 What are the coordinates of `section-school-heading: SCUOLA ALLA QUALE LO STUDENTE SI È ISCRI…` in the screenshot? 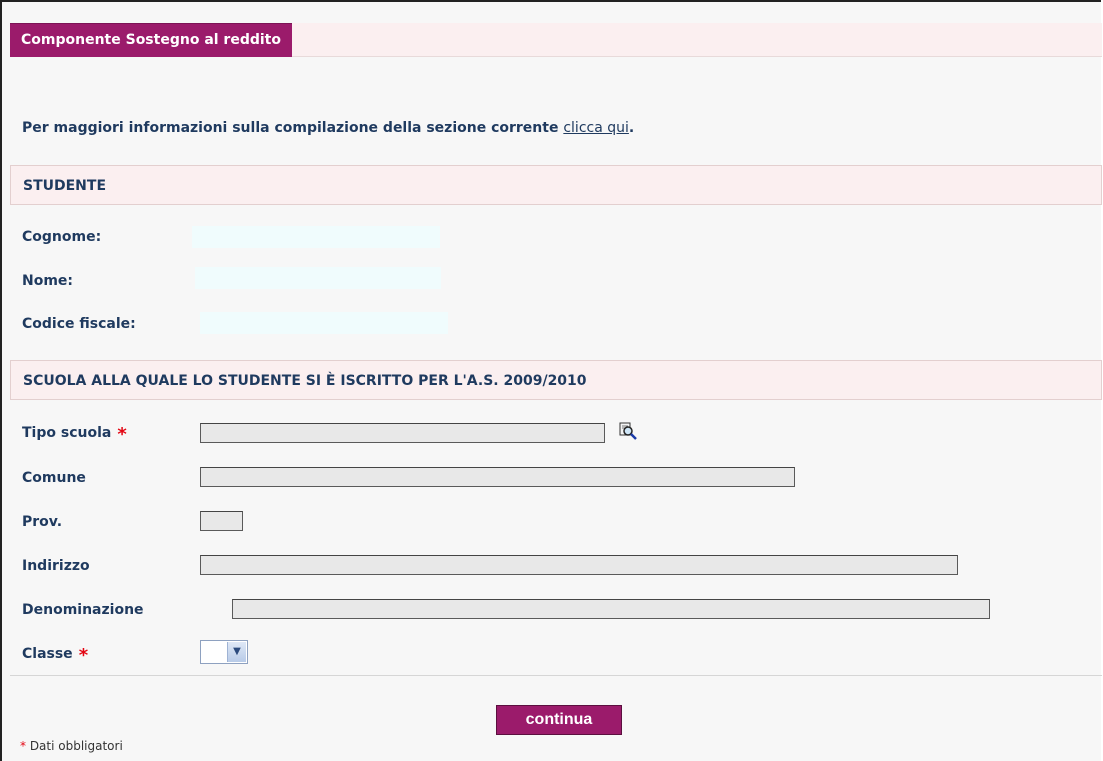 It's located at (556, 380).